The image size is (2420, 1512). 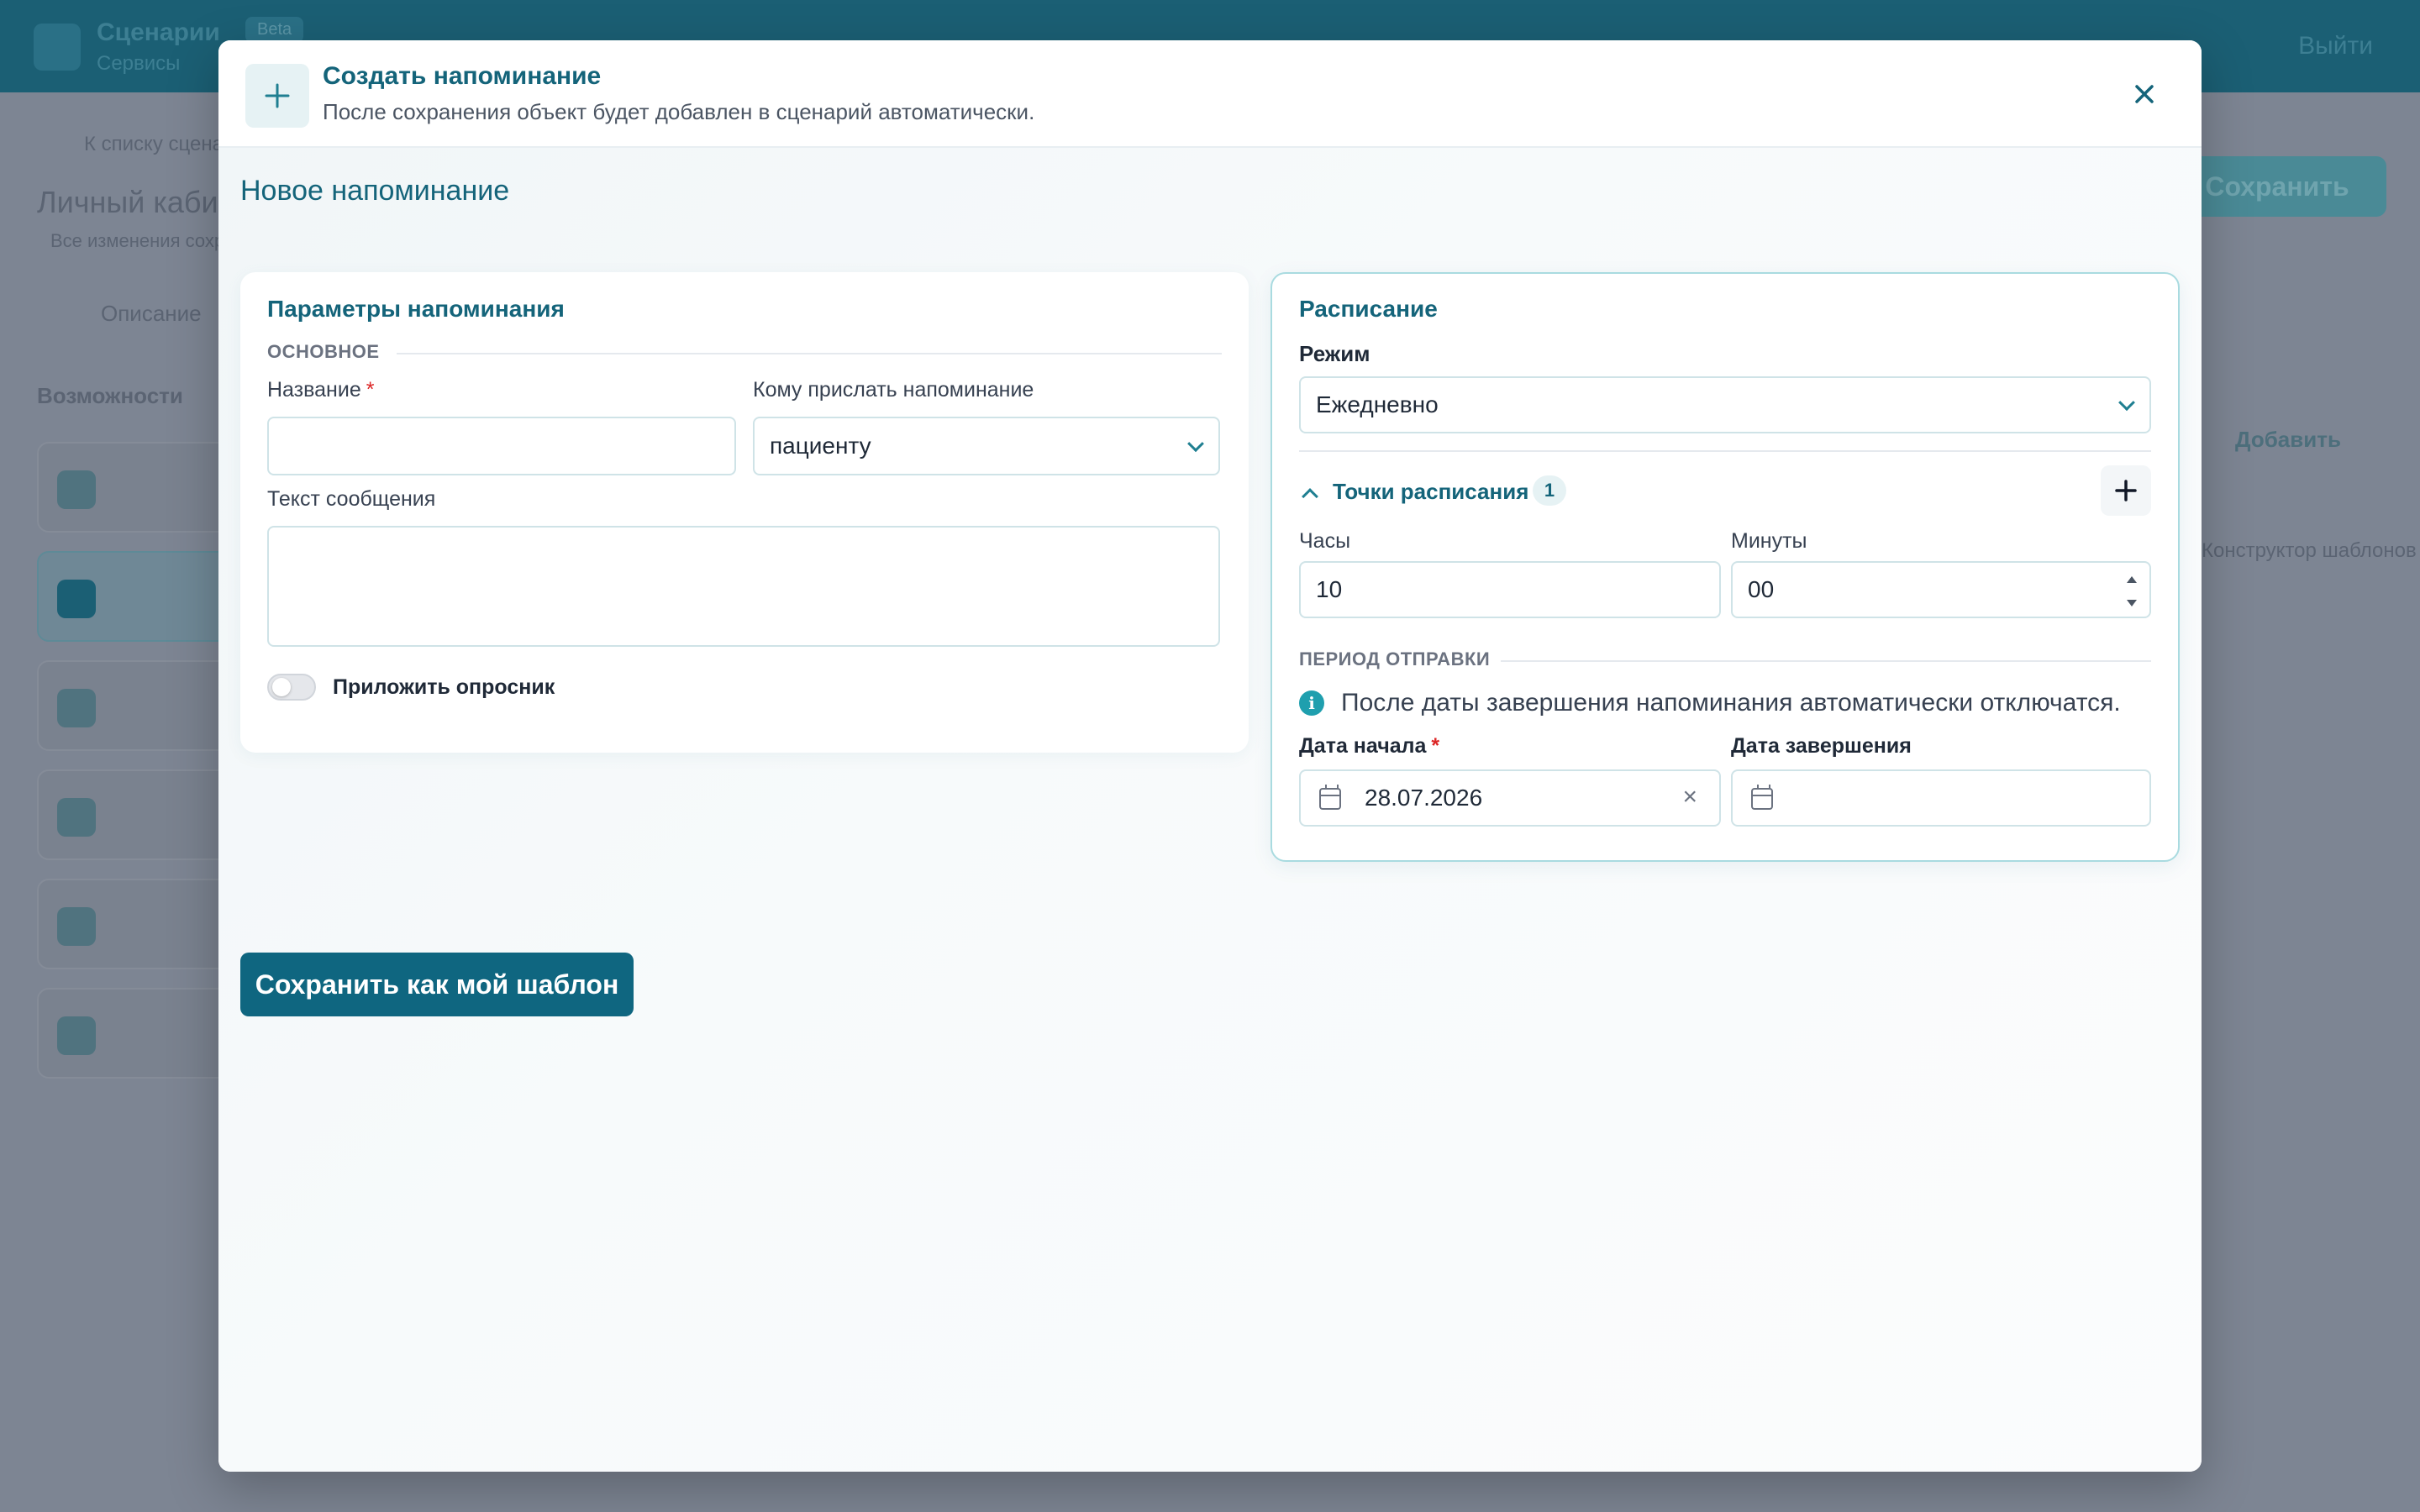 I want to click on mode-select: Ежедневно, so click(x=1725, y=404).